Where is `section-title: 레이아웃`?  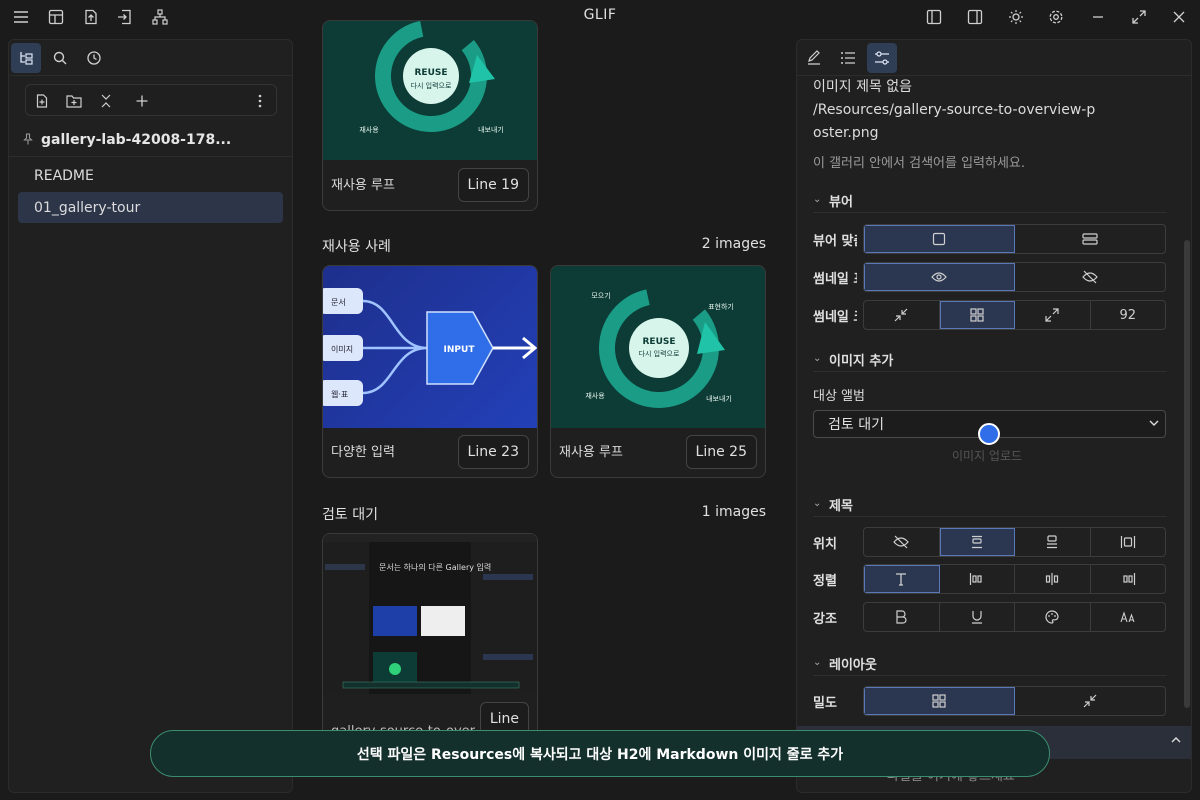
section-title: 레이아웃 is located at coordinates (853, 665).